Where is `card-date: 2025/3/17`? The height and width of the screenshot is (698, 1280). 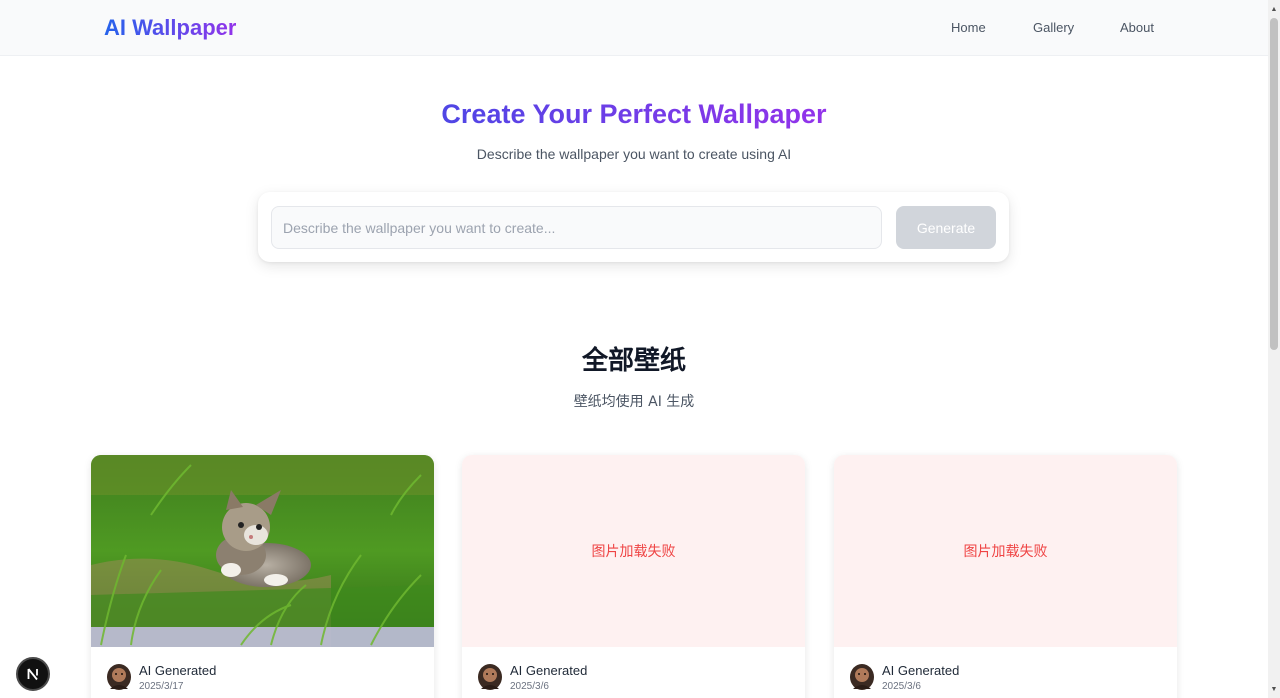
card-date: 2025/3/17 is located at coordinates (161, 686).